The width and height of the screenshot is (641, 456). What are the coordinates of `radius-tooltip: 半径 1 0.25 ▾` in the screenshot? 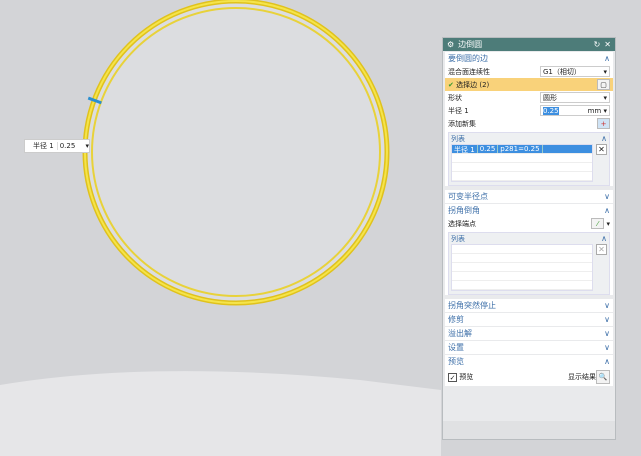 It's located at (57, 146).